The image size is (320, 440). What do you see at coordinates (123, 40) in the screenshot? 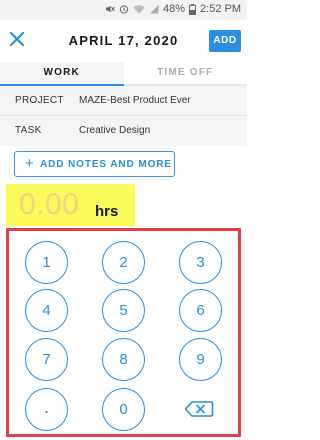
I see `app-header: APRIL 17, 2020 ADD` at bounding box center [123, 40].